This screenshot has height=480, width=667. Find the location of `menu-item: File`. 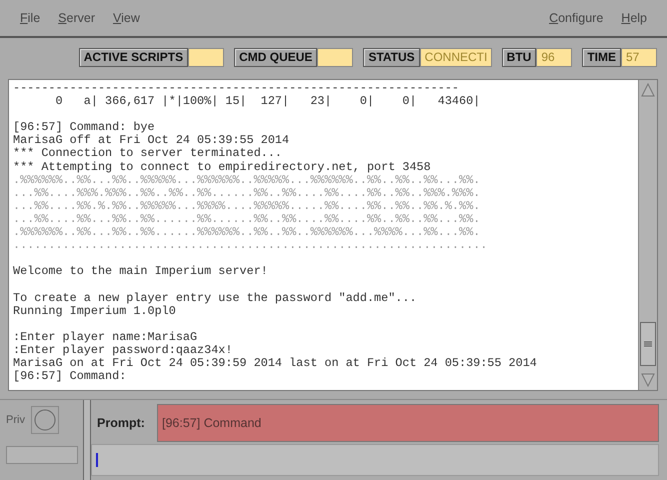

menu-item: File is located at coordinates (30, 18).